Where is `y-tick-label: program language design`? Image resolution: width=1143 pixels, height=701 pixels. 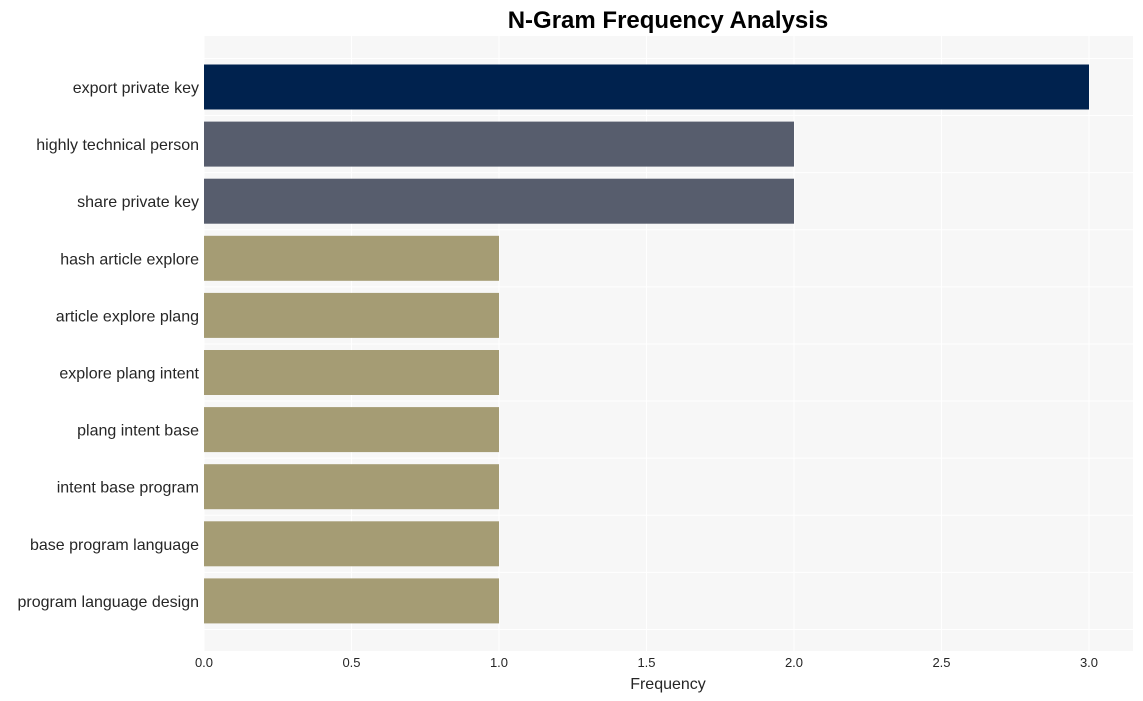
y-tick-label: program language design is located at coordinates (108, 602).